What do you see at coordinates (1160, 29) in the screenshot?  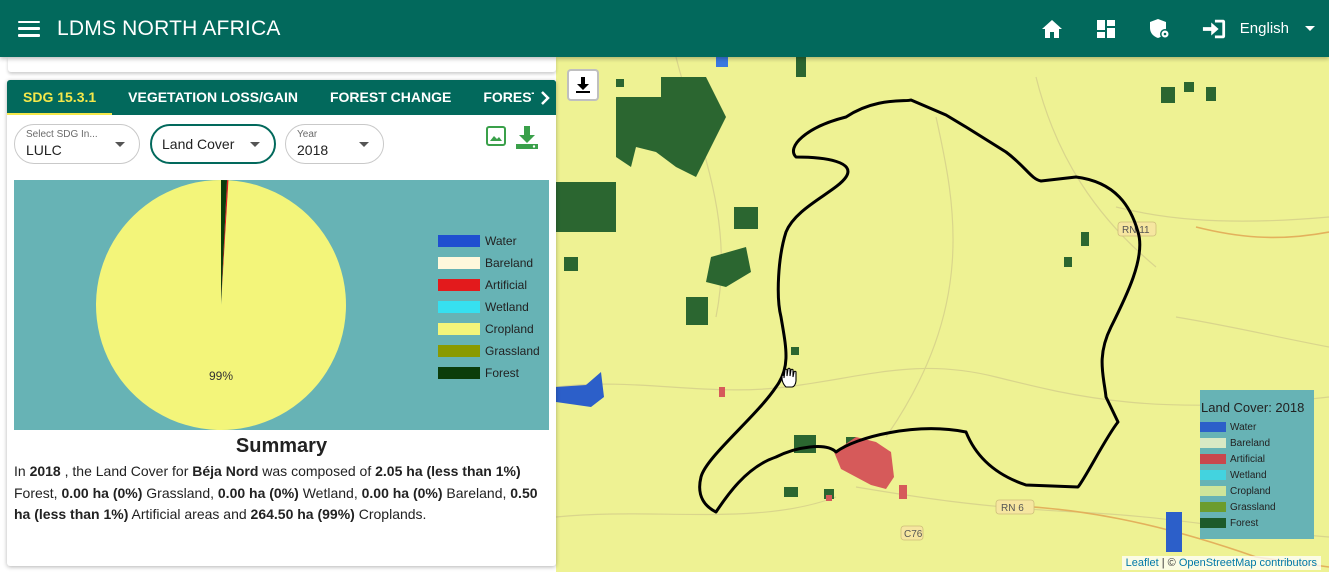 I see `admin-shield-icon` at bounding box center [1160, 29].